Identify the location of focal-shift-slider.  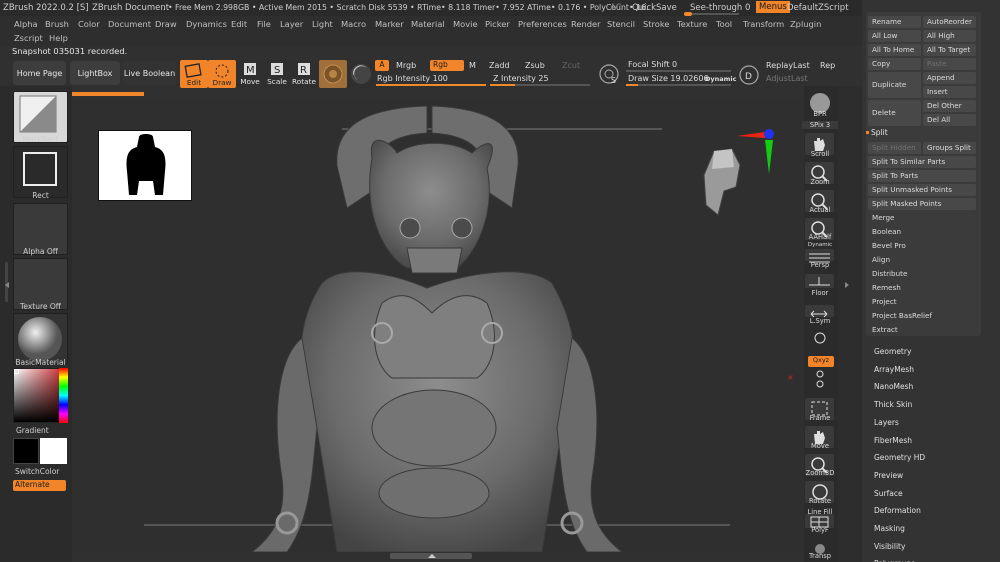
(678, 71).